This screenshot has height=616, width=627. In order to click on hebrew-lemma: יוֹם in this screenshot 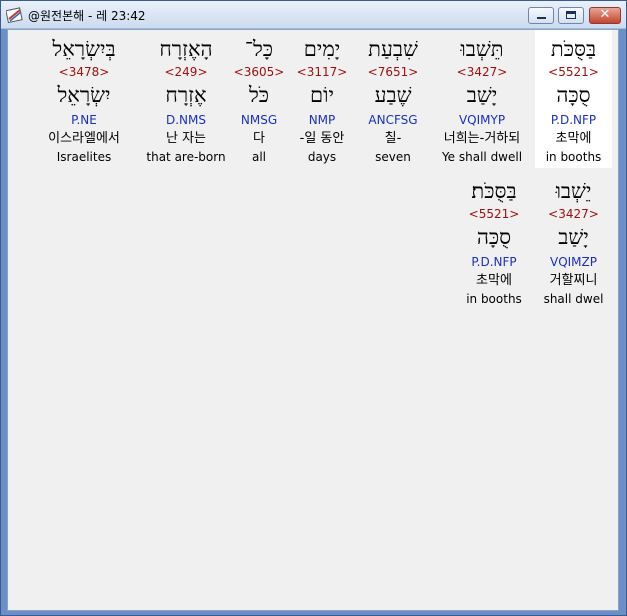, I will do `click(322, 95)`.